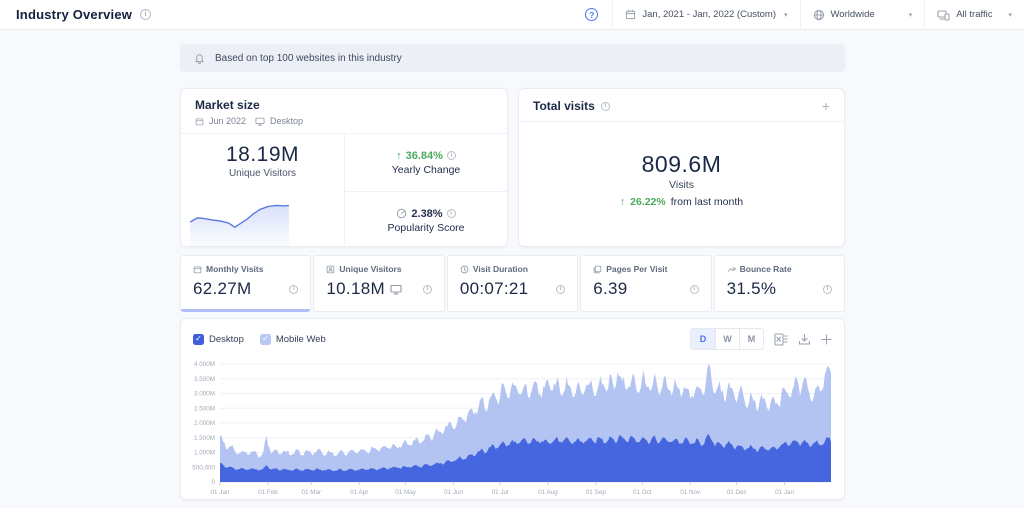 This screenshot has width=1024, height=508. I want to click on svg-text: 3.500M, so click(204, 379).